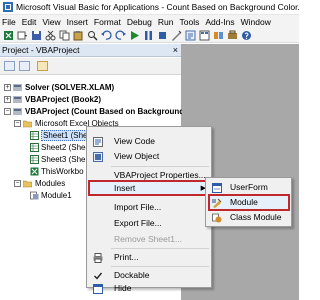 Image resolution: width=320 pixels, height=300 pixels. I want to click on view-object-icon, so click(98, 157).